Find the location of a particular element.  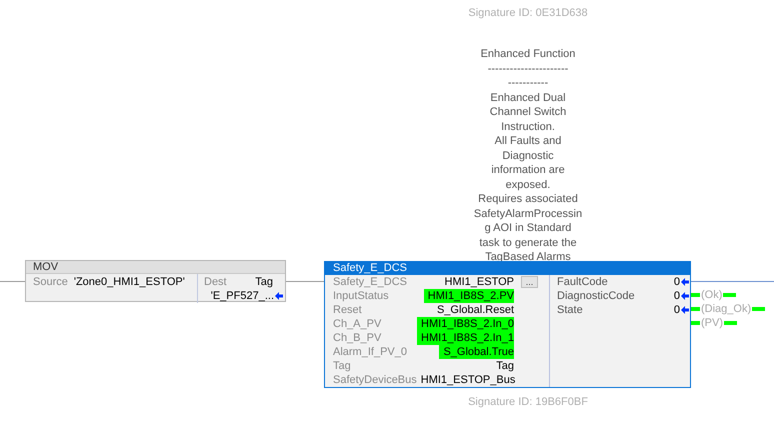

parameter-value: S_Global.True is located at coordinates (476, 352).